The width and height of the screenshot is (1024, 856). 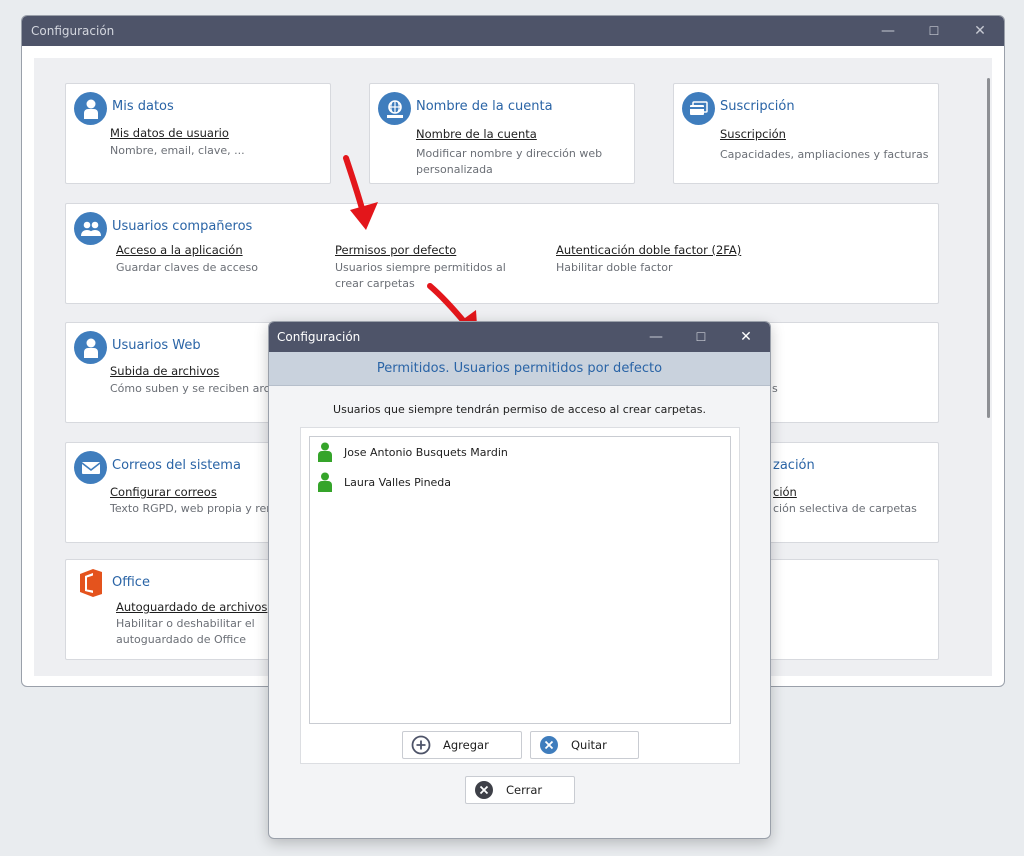 I want to click on list-item: Laura Valles Pineda, so click(x=384, y=482).